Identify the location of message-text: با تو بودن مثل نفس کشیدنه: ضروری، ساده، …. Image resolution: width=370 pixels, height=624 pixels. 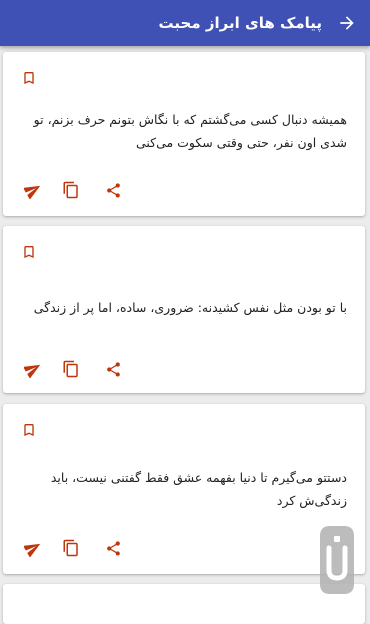
(190, 307).